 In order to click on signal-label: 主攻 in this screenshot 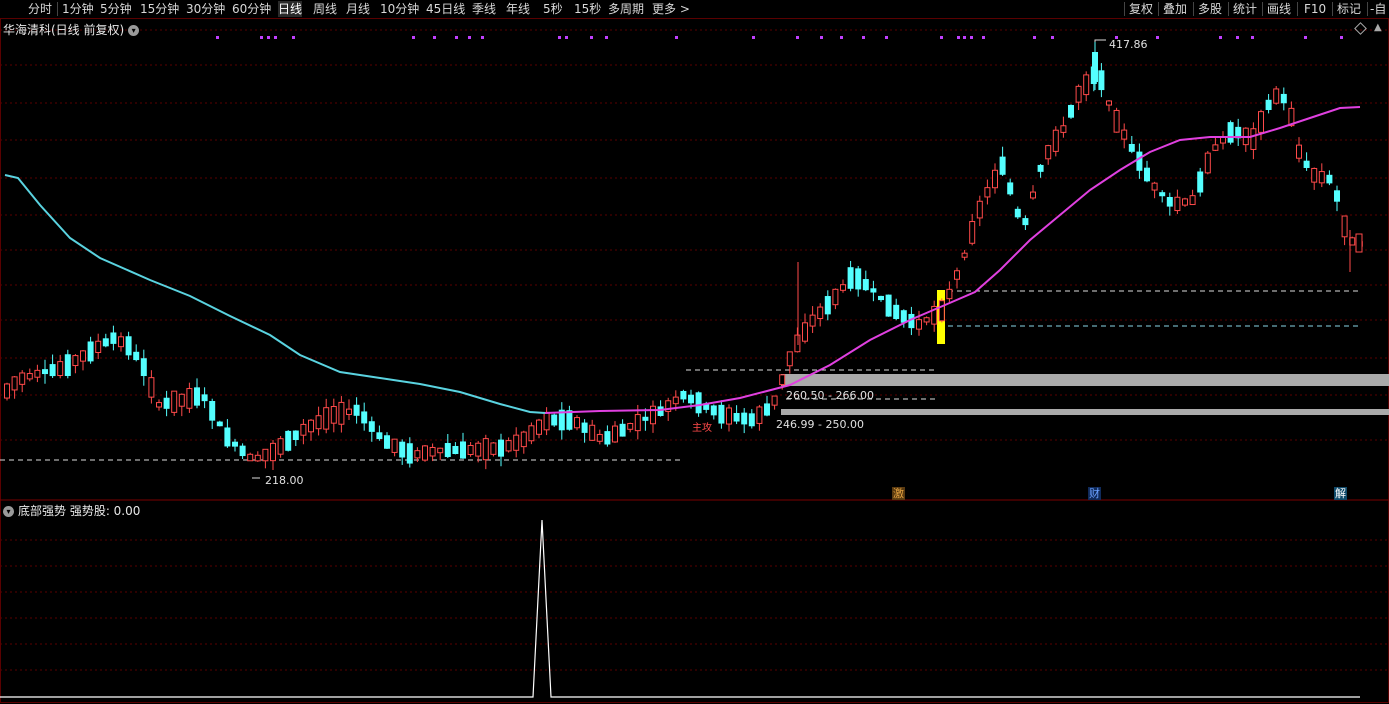, I will do `click(702, 427)`.